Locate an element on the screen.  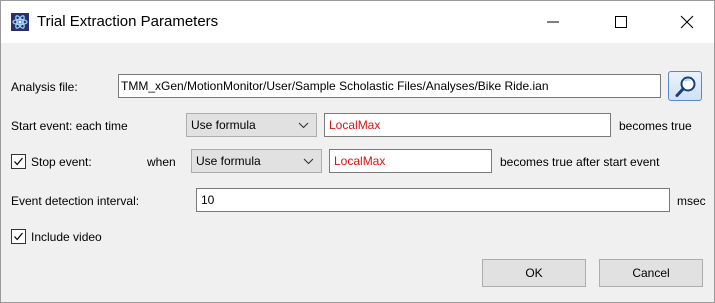
search-icon is located at coordinates (685, 86).